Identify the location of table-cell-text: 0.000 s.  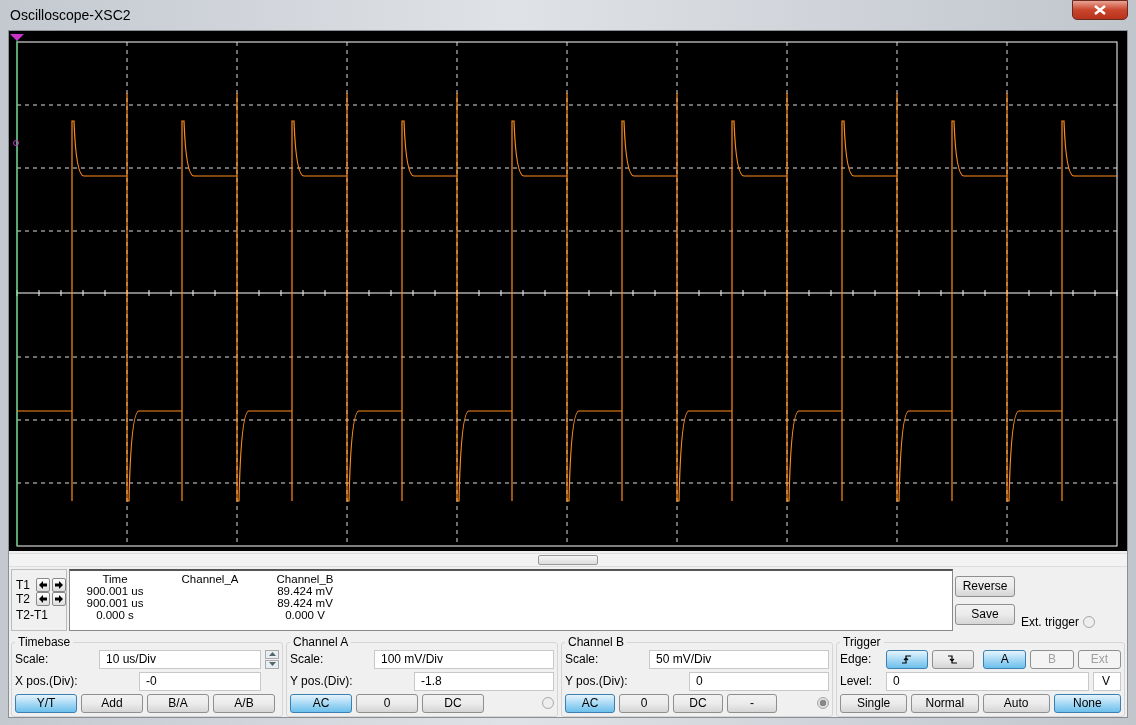
(115, 615).